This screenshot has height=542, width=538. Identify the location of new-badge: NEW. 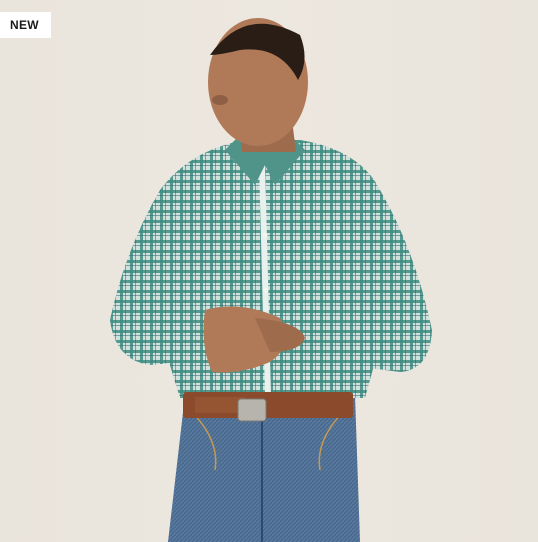
(25, 25).